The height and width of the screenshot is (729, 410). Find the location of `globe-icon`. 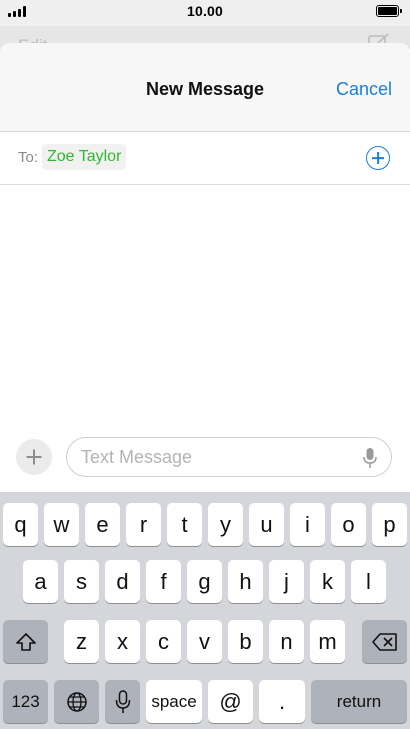

globe-icon is located at coordinates (76, 701).